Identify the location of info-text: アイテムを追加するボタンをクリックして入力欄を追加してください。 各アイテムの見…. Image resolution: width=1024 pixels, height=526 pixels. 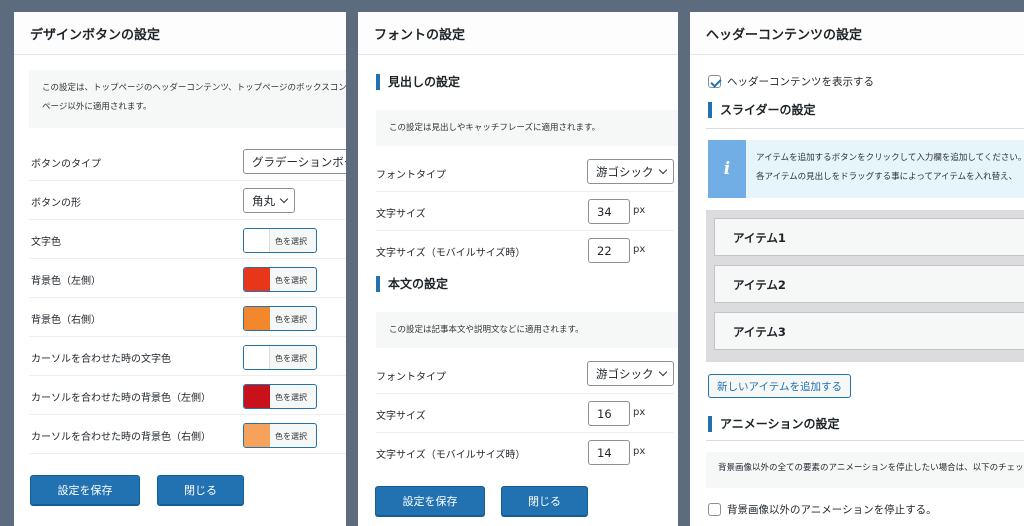
(890, 168).